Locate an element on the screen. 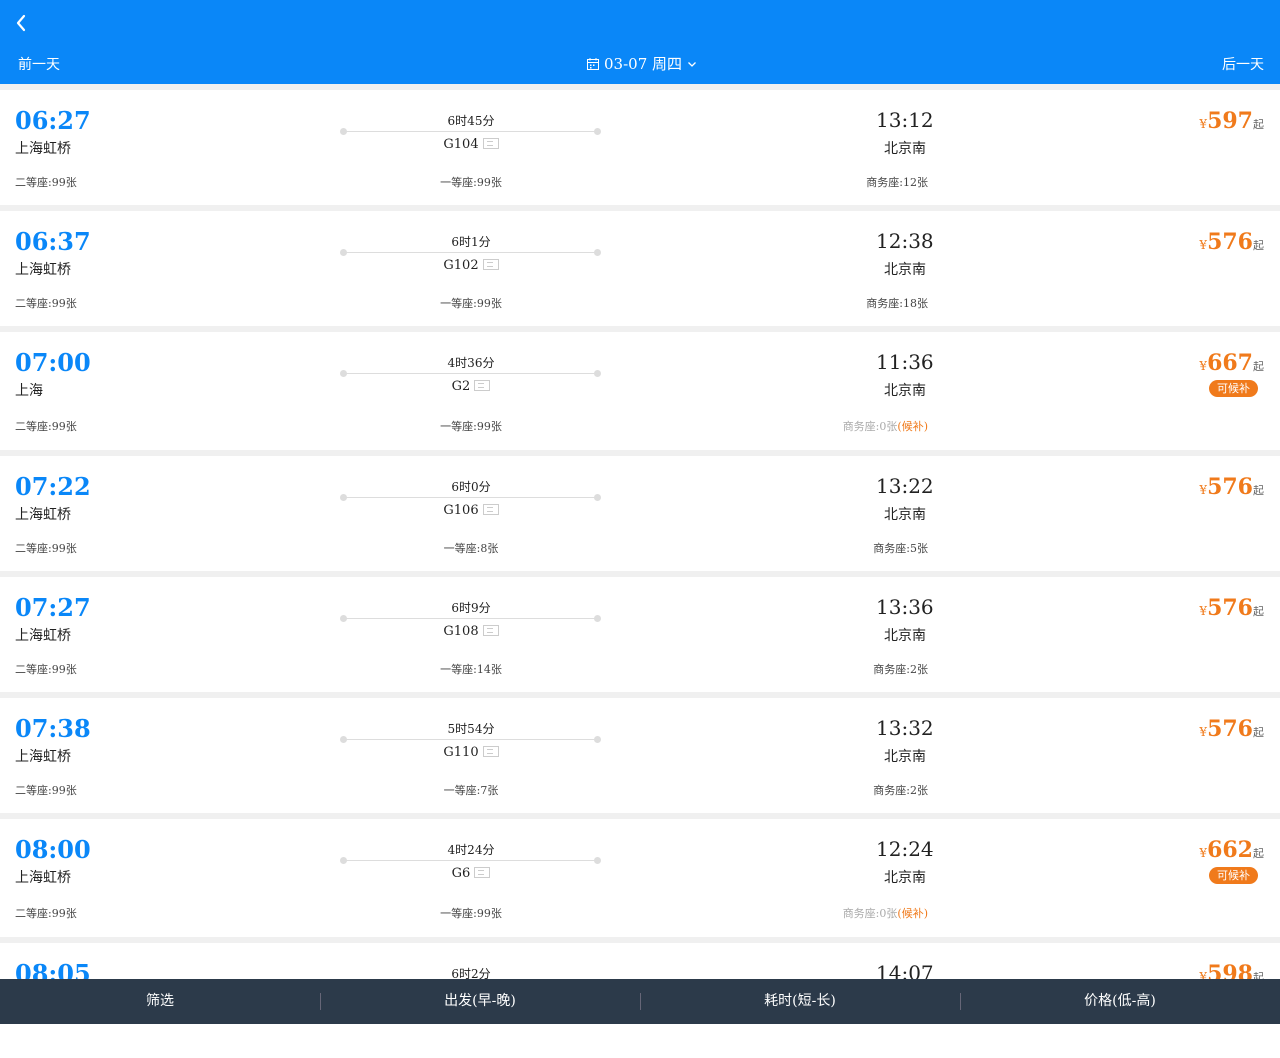  arrival-time: 12:24 is located at coordinates (905, 849).